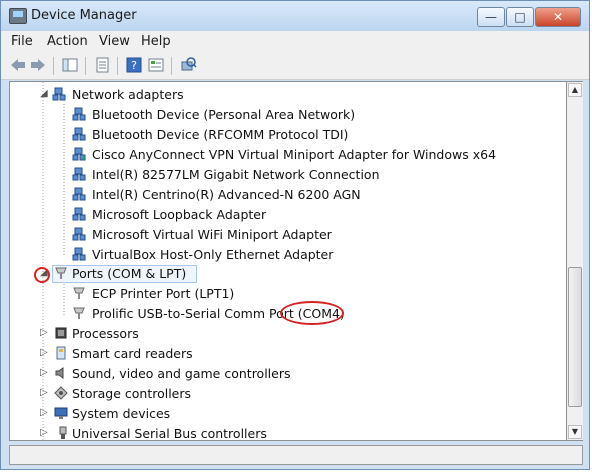 The height and width of the screenshot is (472, 592). What do you see at coordinates (84, 15) in the screenshot?
I see `window-title: Device Manager` at bounding box center [84, 15].